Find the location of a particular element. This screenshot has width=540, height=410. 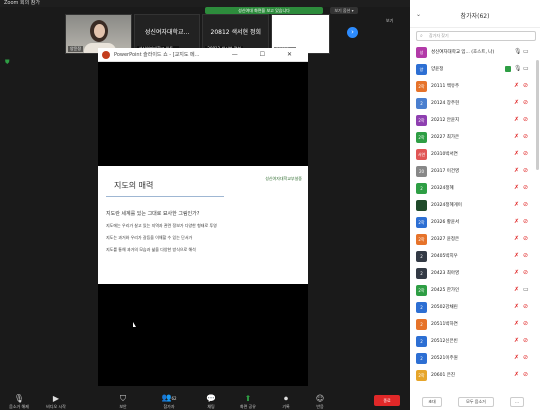

reactions-button: ☺ 반응 is located at coordinates (320, 402).